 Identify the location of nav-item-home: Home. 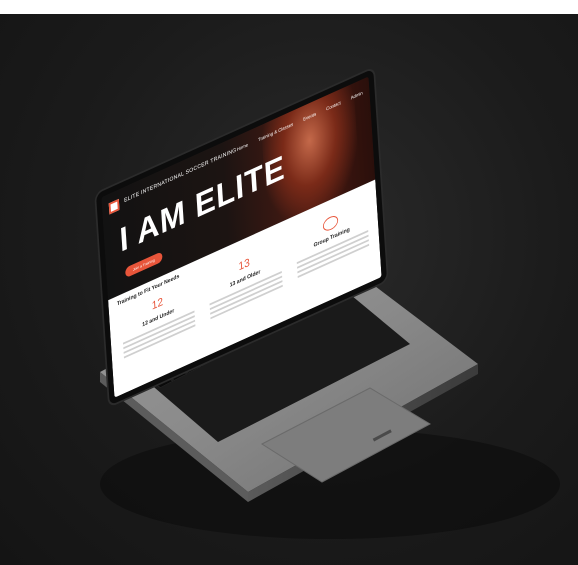
(243, 147).